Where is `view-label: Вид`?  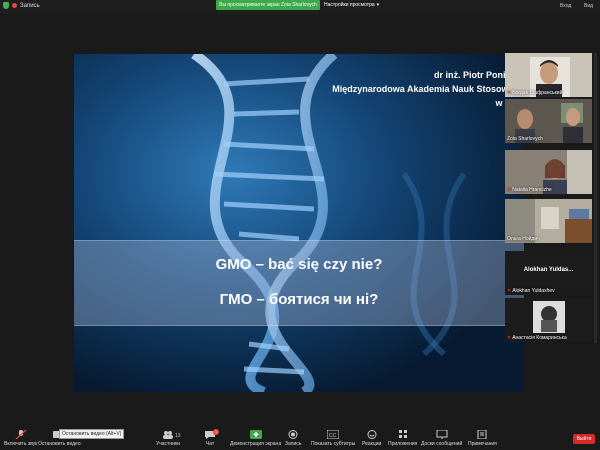
view-label: Вид is located at coordinates (588, 6).